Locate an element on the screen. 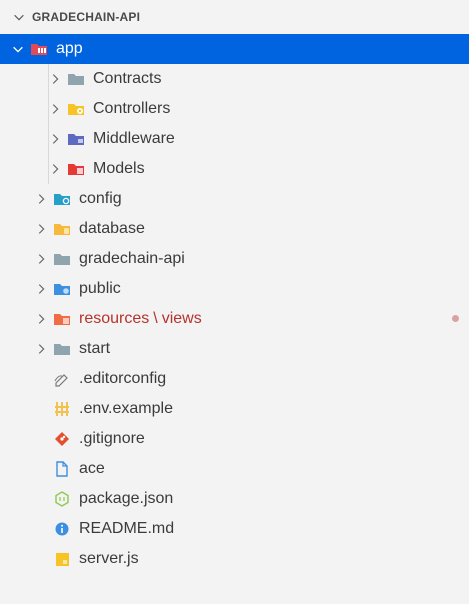 Image resolution: width=469 pixels, height=604 pixels. resources-folder-icon is located at coordinates (62, 319).